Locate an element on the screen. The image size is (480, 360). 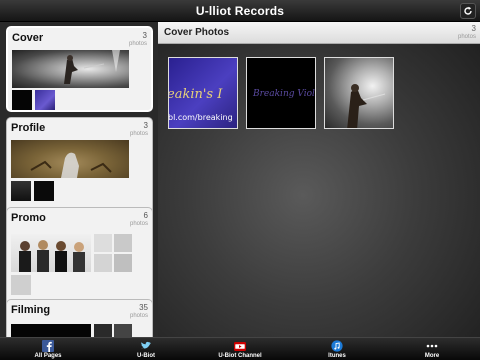
youtube-icon is located at coordinates (240, 346).